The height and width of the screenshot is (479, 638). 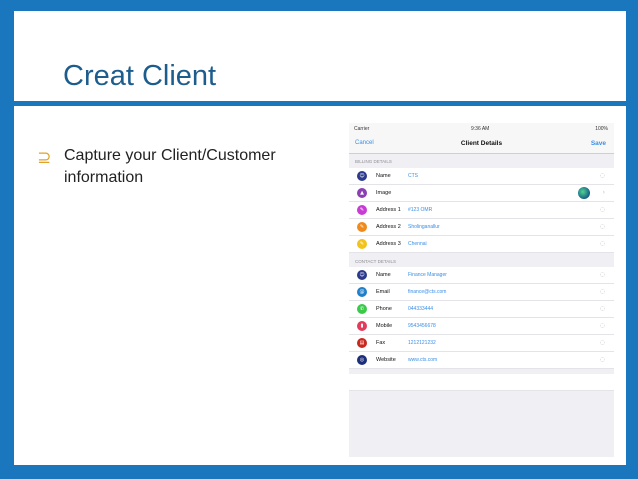 I want to click on contact-name-row: ☺ Name Finance Manager ◌, so click(x=481, y=275).